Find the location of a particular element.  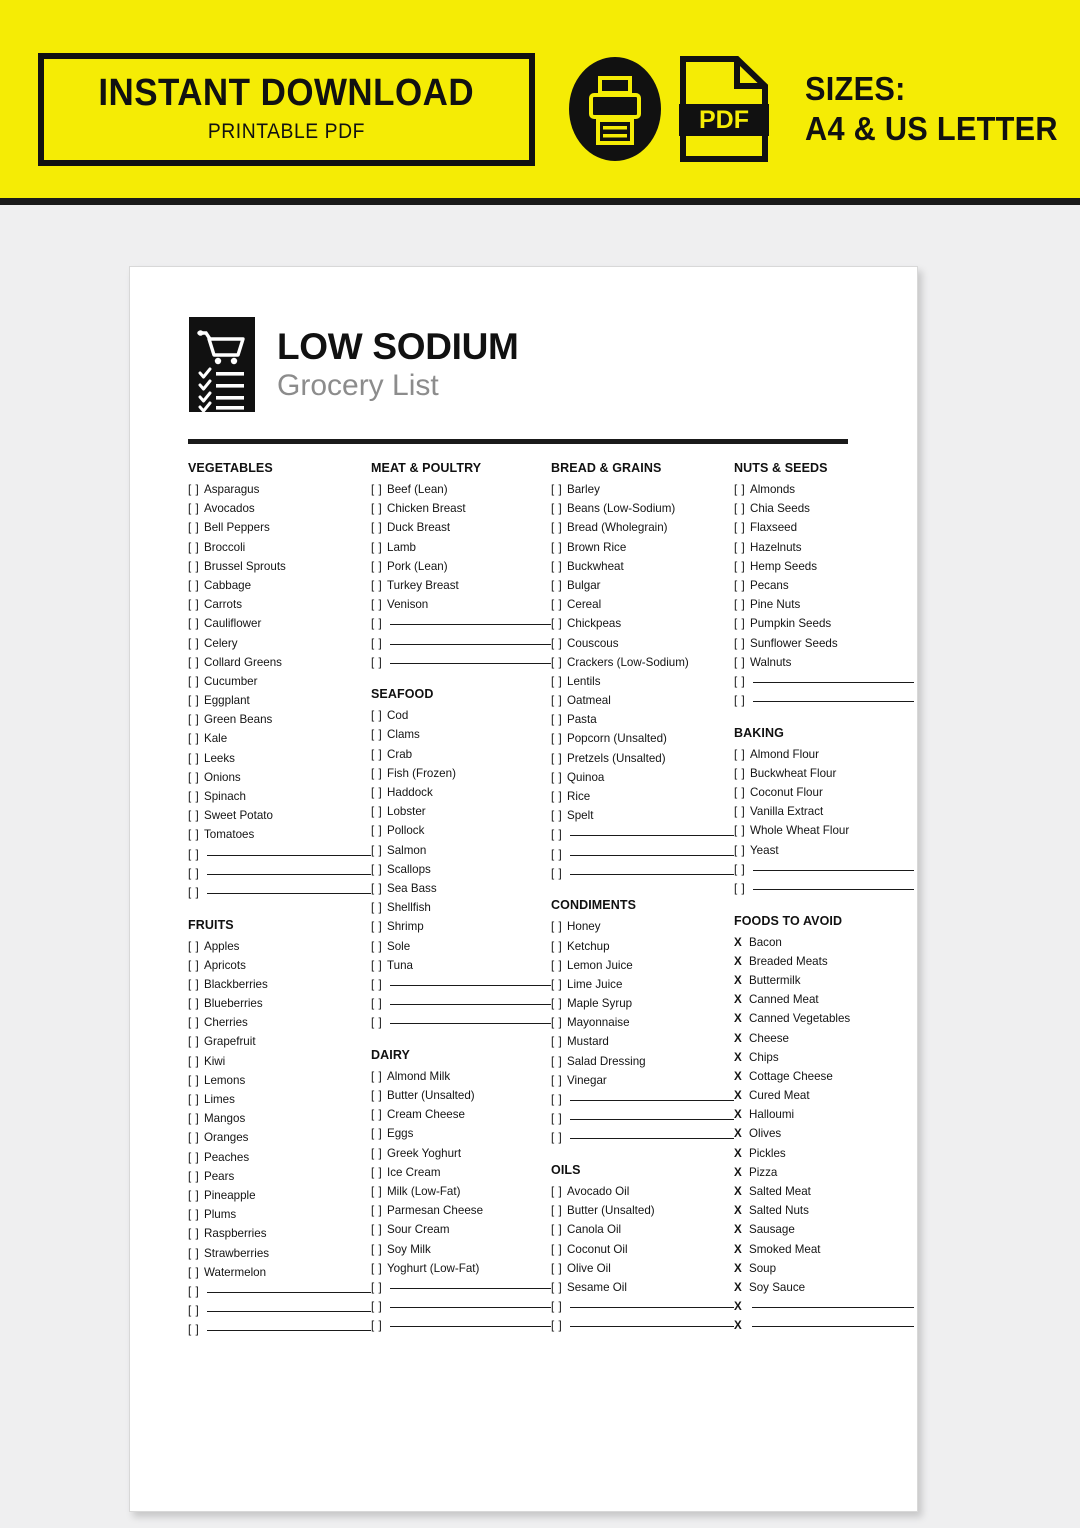

checklist-item: [ ] Pecans is located at coordinates (824, 586).